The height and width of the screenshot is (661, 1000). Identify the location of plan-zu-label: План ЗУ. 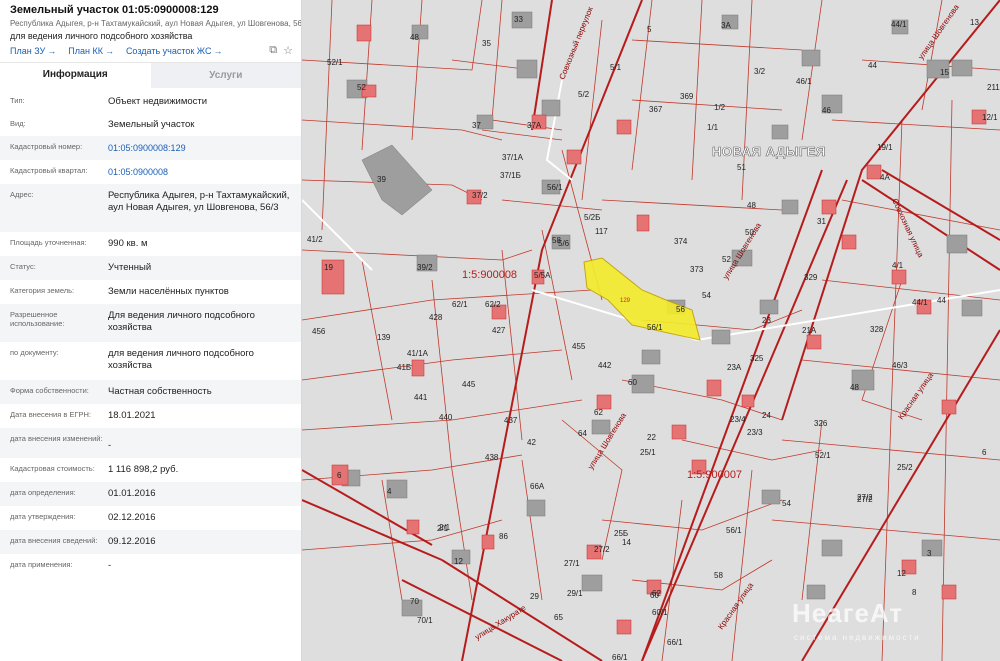
(28, 51).